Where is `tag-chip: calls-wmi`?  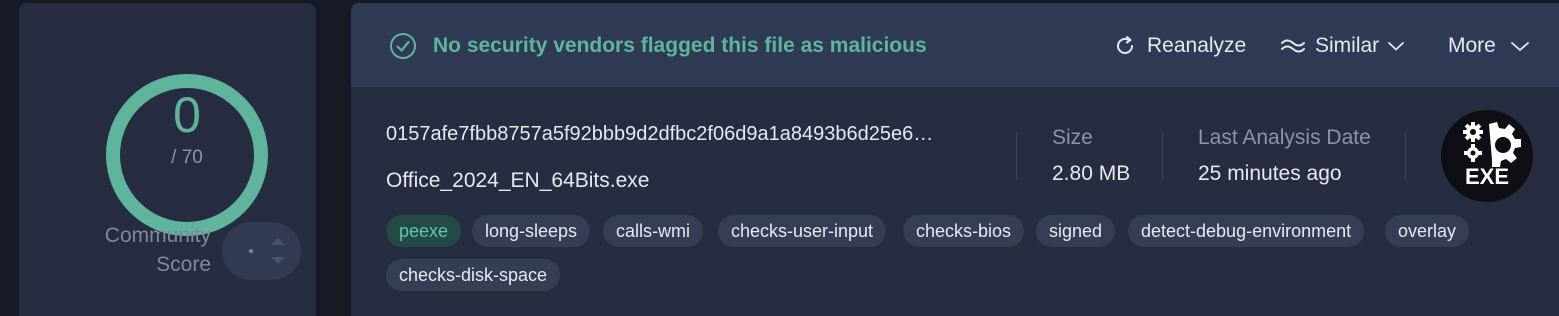
tag-chip: calls-wmi is located at coordinates (653, 231).